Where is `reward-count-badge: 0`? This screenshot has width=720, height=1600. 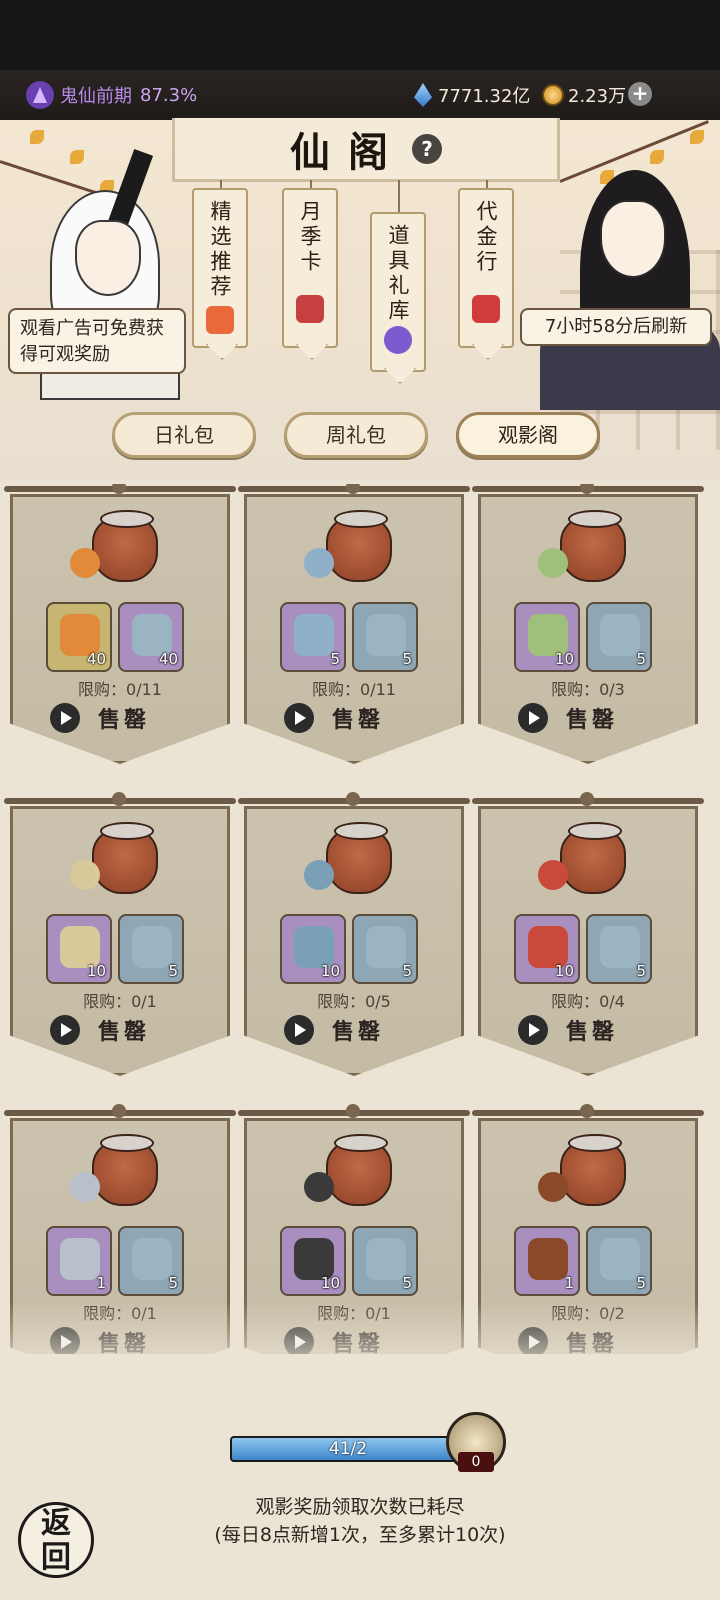
reward-count-badge: 0 is located at coordinates (476, 1462).